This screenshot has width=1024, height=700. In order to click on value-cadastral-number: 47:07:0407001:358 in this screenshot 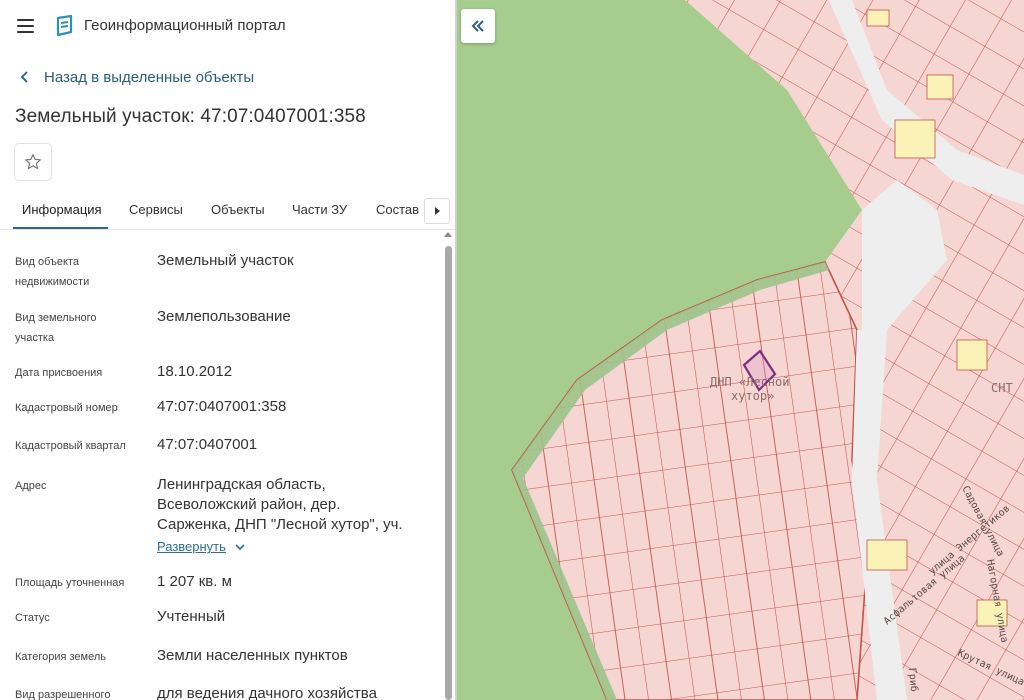, I will do `click(222, 406)`.